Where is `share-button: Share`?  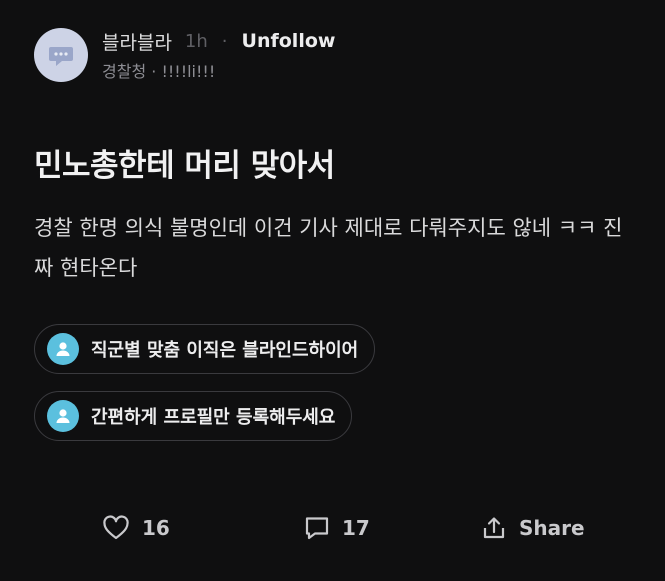 share-button: Share is located at coordinates (533, 528).